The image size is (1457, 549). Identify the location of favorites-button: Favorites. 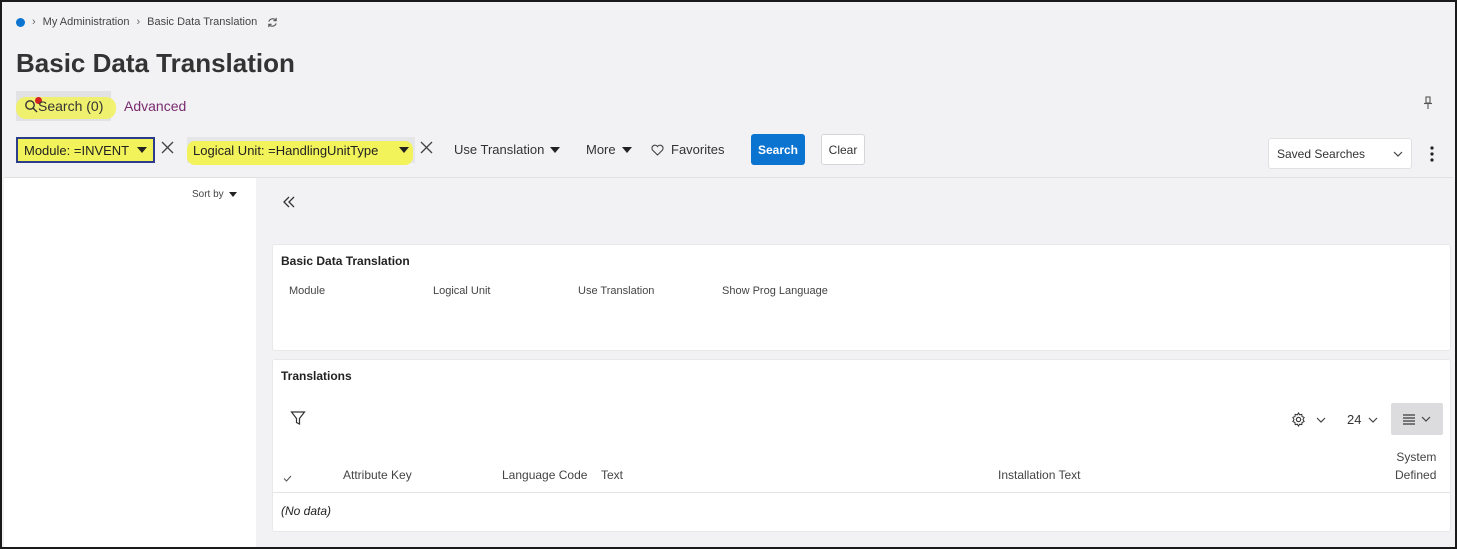
(687, 149).